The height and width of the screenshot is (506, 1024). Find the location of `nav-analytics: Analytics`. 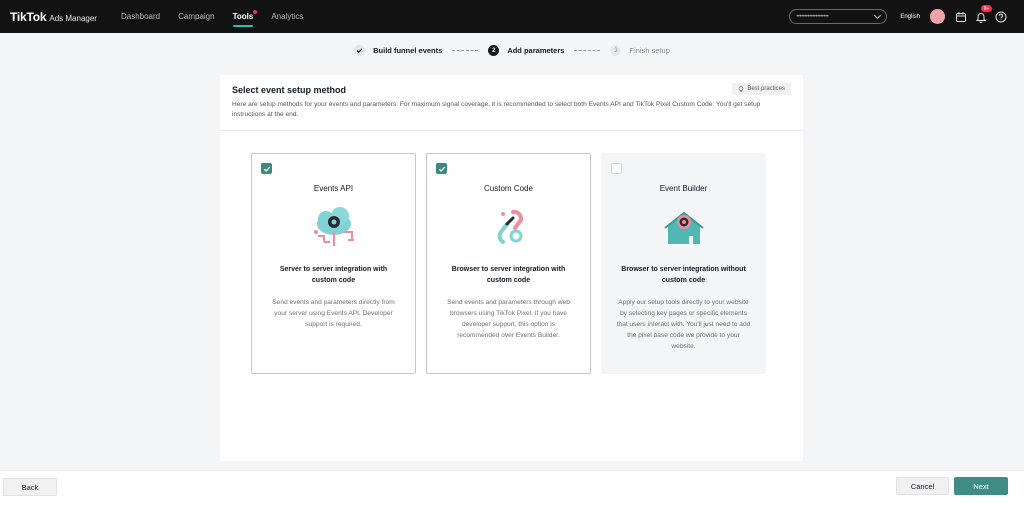

nav-analytics: Analytics is located at coordinates (287, 16).